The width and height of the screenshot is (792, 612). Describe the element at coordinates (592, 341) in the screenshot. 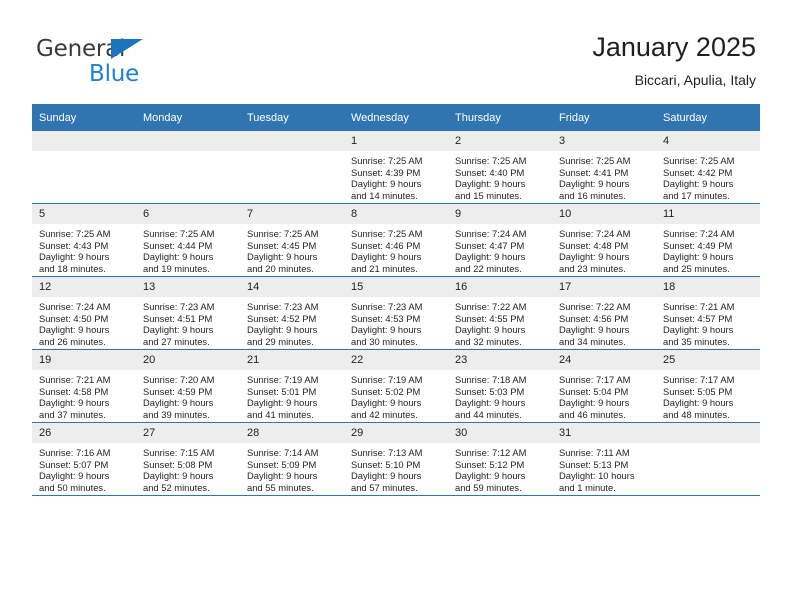

I see `day-detail-line: and 34 minutes.` at that location.